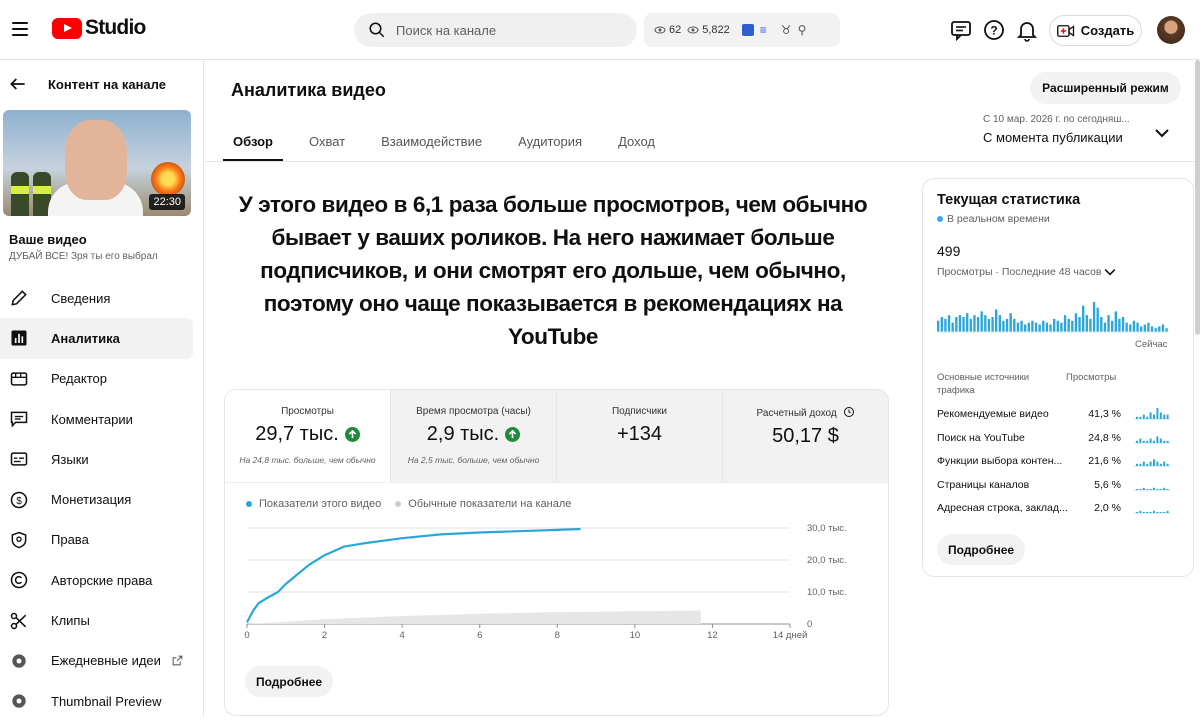 The width and height of the screenshot is (1200, 721). Describe the element at coordinates (981, 549) in the screenshot. I see `realtime-more-button: Подробнее` at that location.